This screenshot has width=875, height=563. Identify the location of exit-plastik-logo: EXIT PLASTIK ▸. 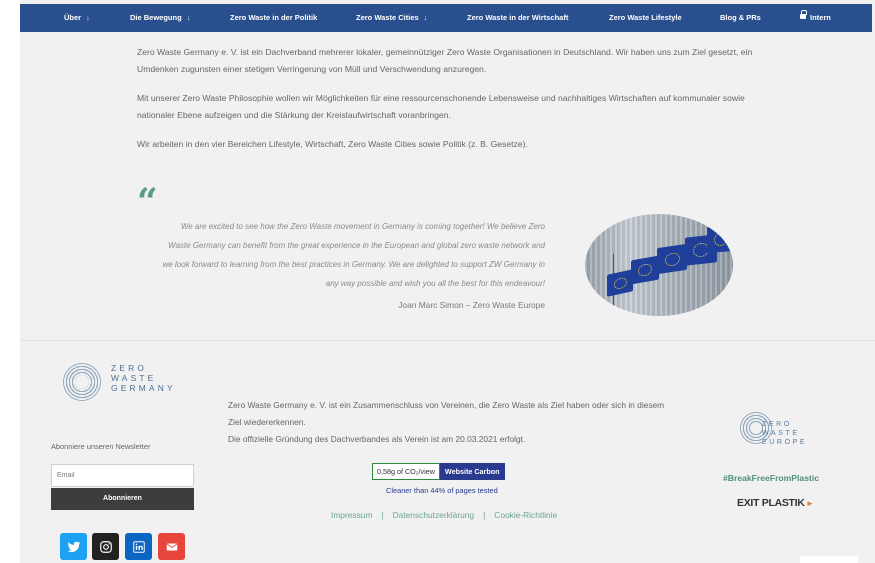
(774, 503).